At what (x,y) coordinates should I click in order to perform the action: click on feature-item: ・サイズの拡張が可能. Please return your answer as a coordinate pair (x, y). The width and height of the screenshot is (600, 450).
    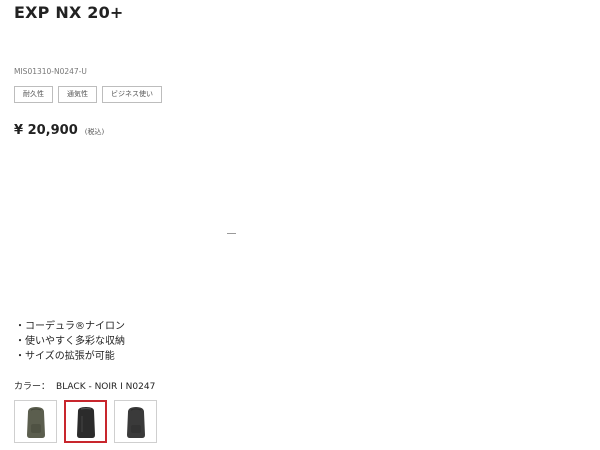
    Looking at the image, I should click on (70, 356).